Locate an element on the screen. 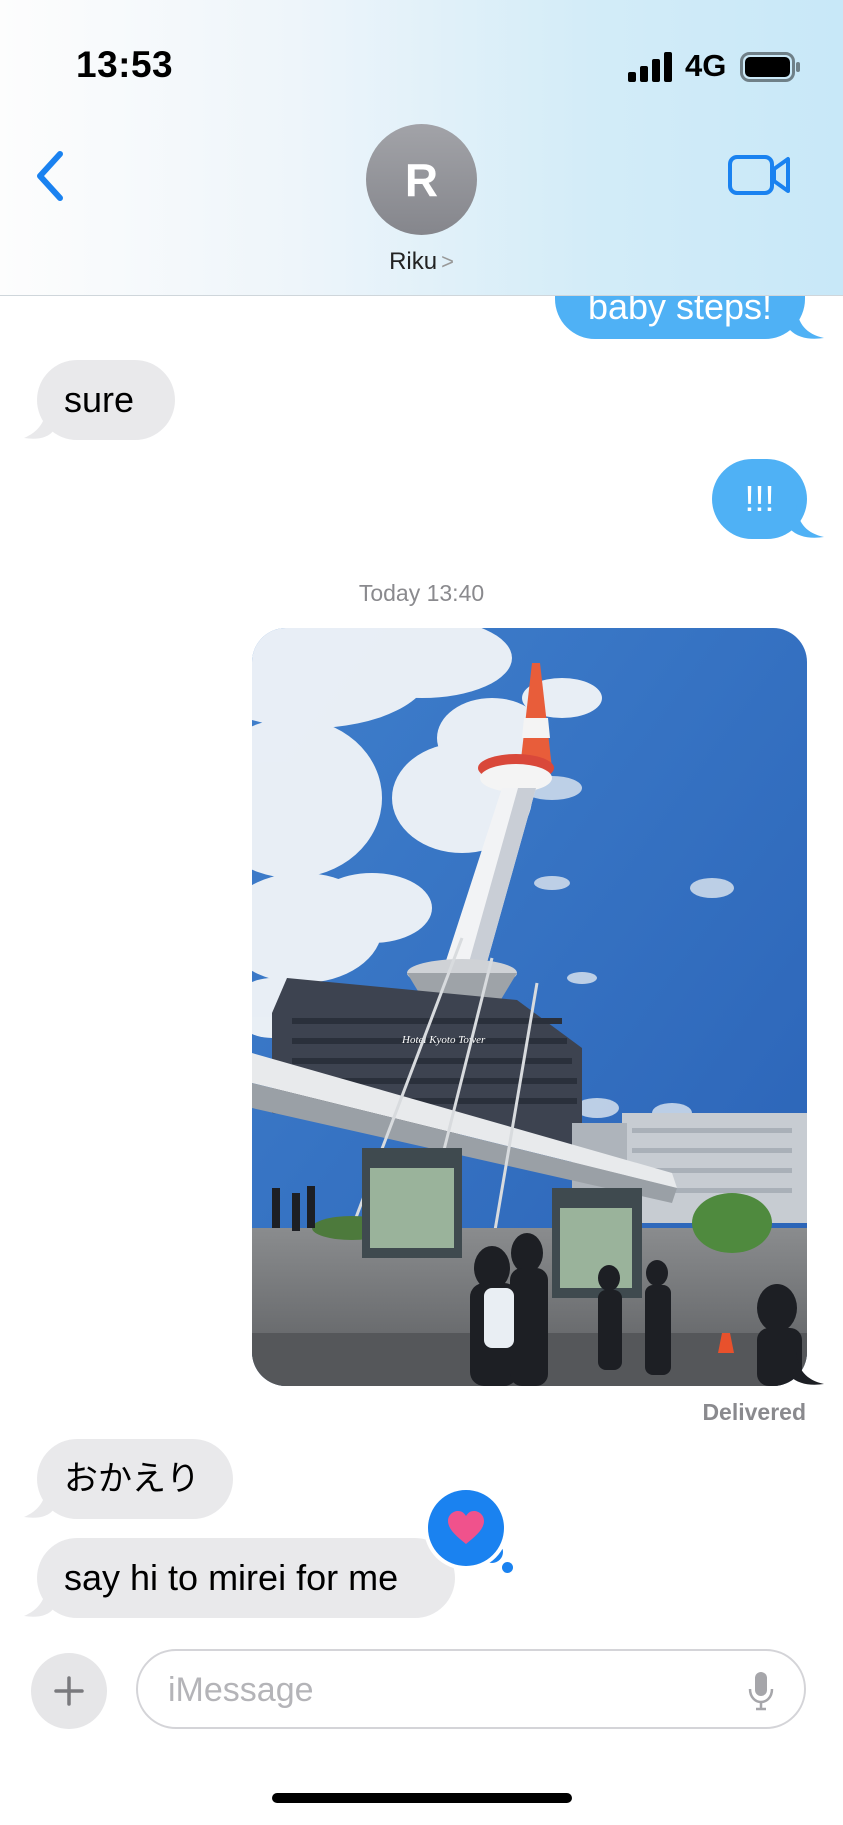  network-type: 4G is located at coordinates (706, 65).